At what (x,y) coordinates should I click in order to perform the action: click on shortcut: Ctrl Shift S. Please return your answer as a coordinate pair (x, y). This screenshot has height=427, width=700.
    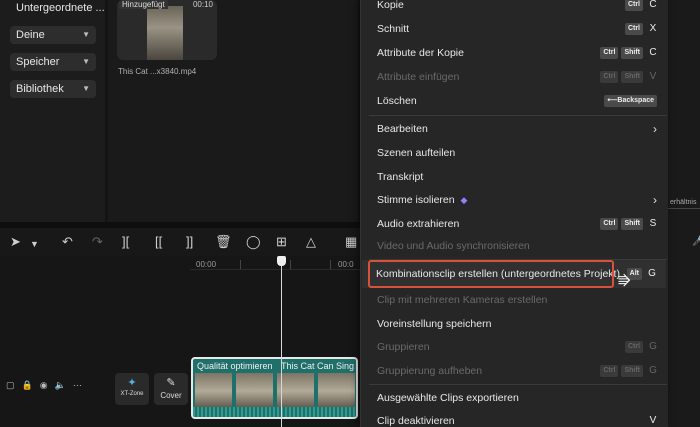
    Looking at the image, I should click on (627, 224).